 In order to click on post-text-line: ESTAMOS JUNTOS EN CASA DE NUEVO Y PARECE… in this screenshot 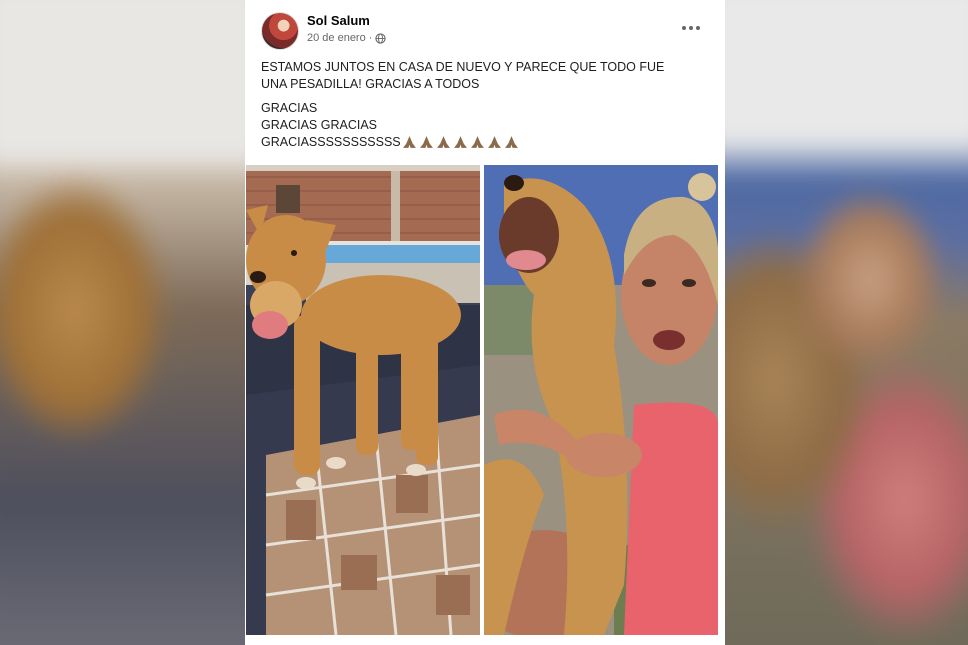, I will do `click(463, 67)`.